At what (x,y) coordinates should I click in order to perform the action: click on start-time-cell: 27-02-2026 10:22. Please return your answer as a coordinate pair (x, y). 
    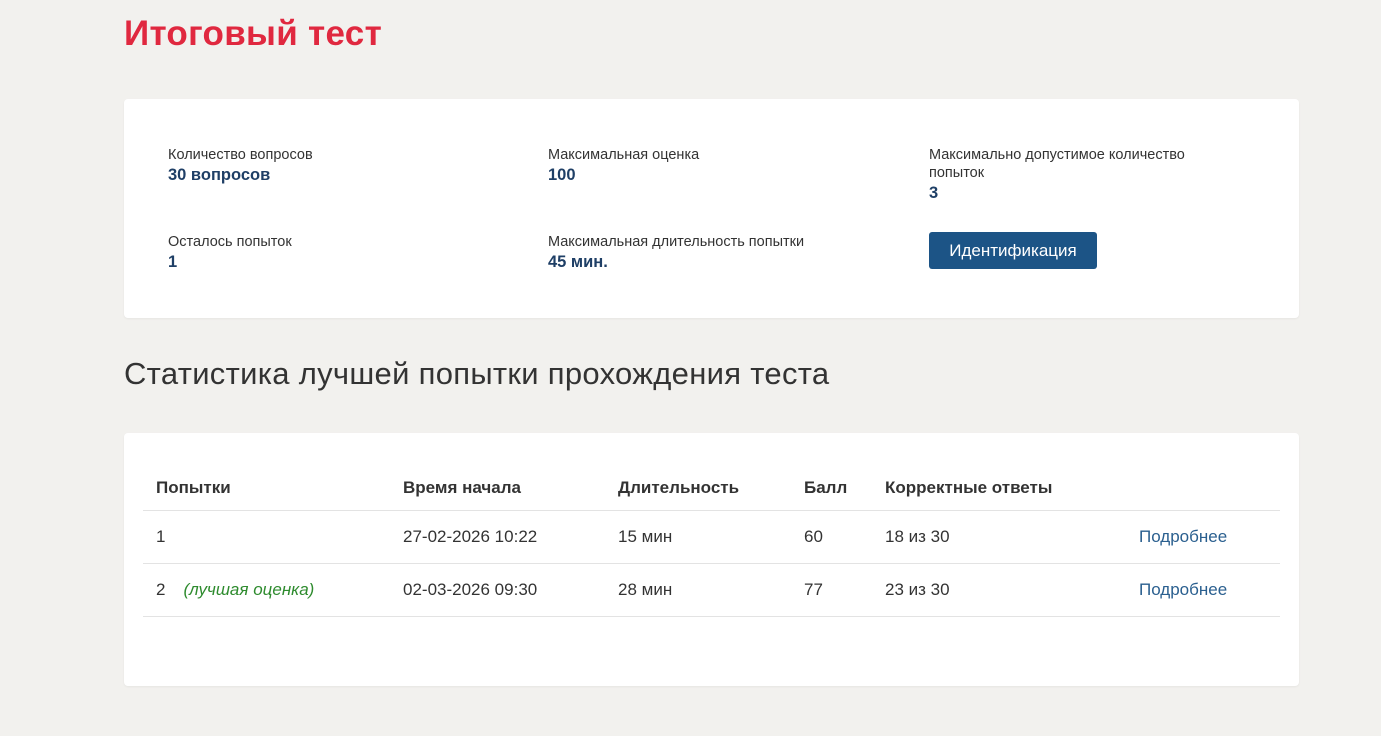
    Looking at the image, I should click on (497, 537).